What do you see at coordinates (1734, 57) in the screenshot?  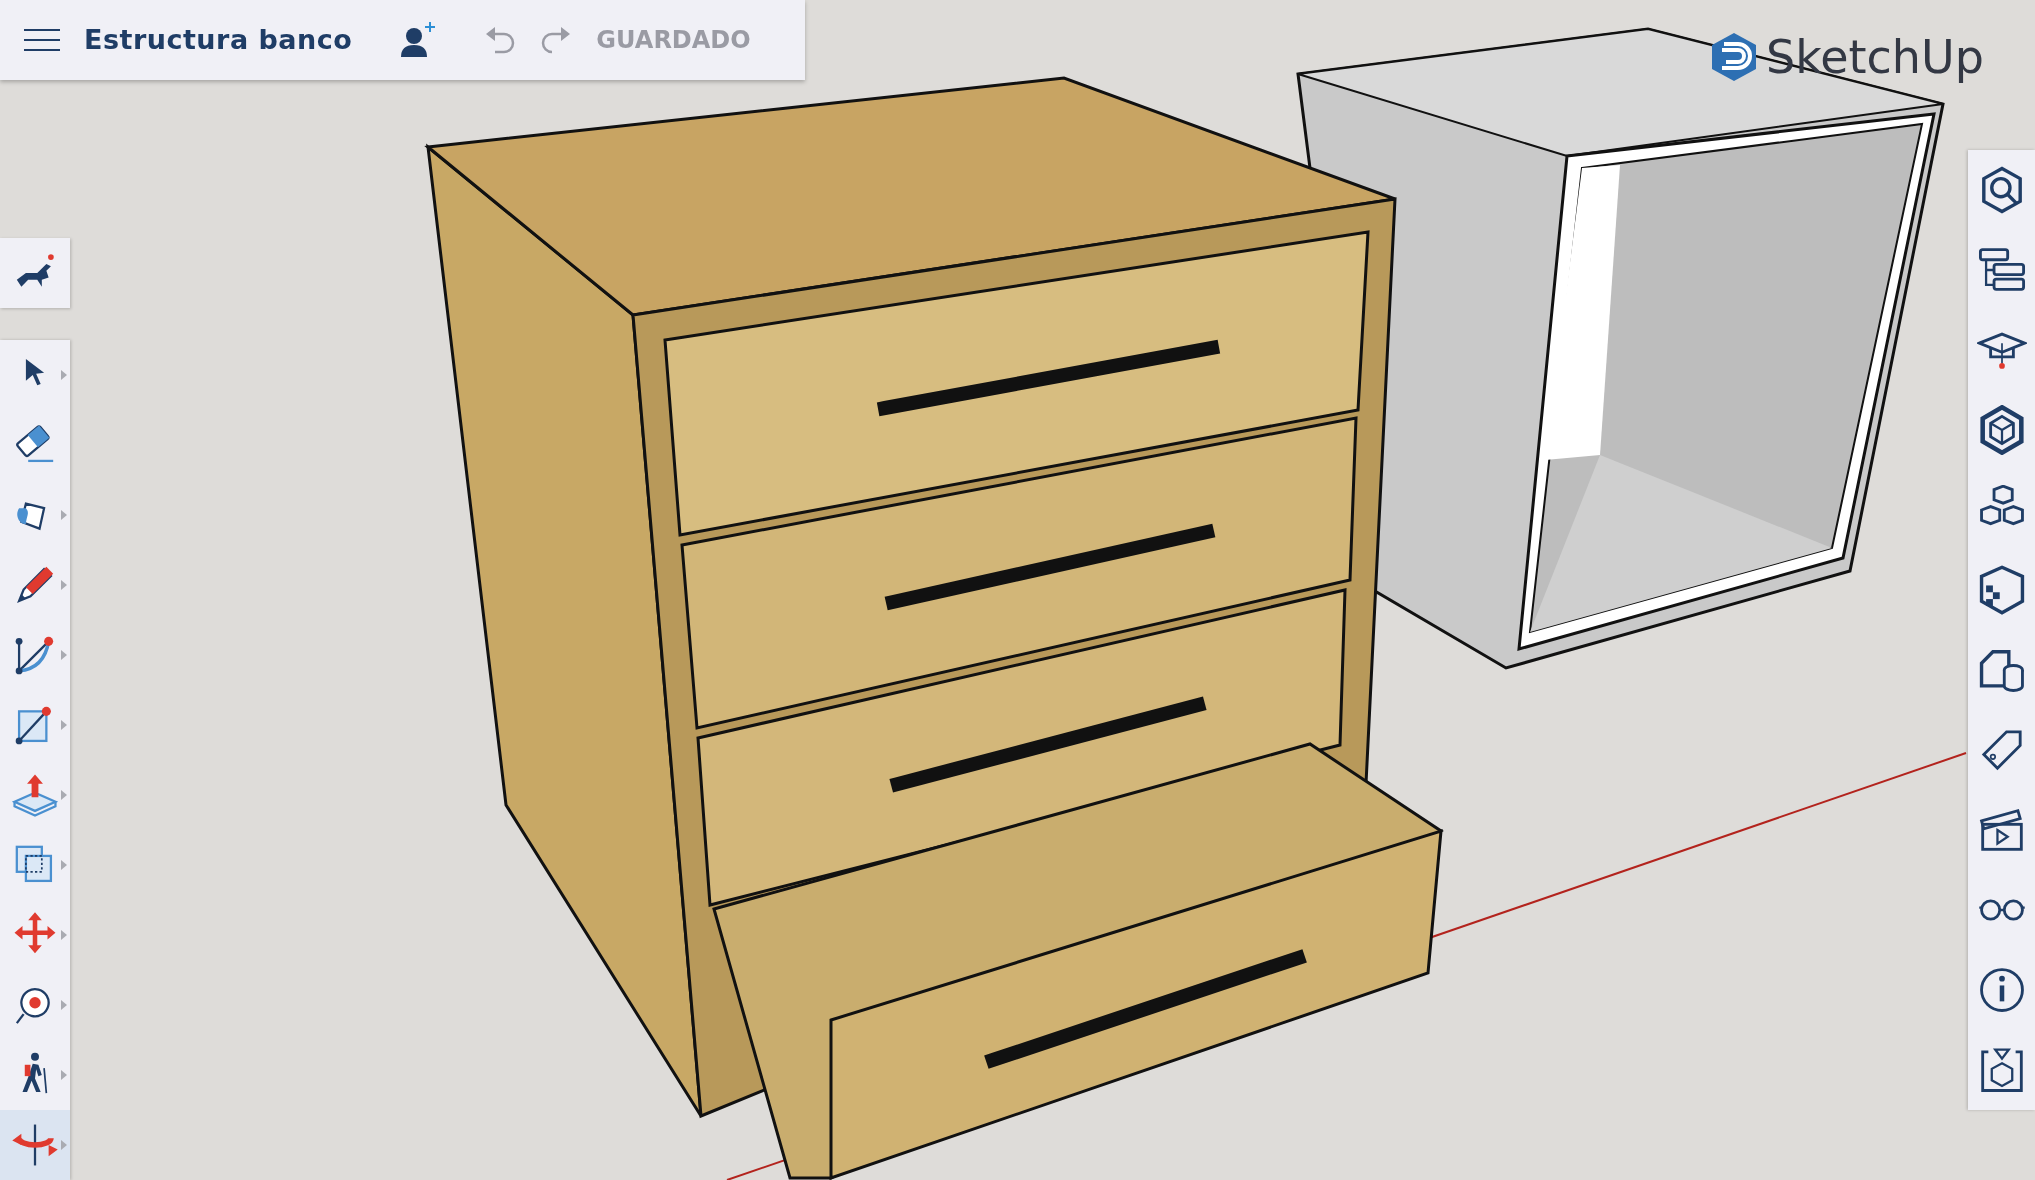 I see `logo-icon` at bounding box center [1734, 57].